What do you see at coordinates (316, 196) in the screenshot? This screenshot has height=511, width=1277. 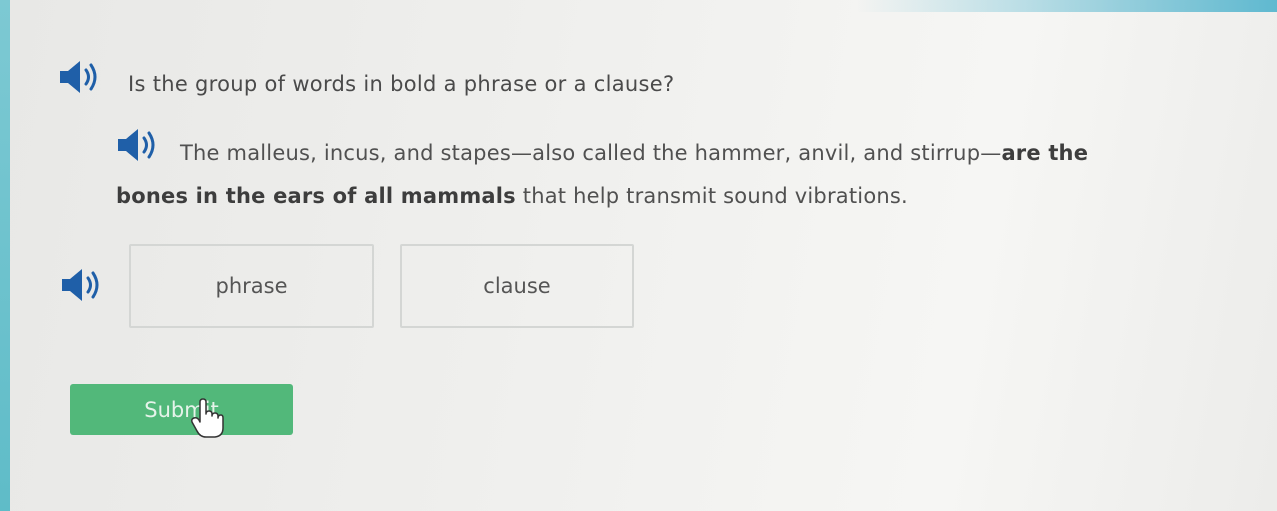 I see `passage-bold-text: bones in the ears of all mammals` at bounding box center [316, 196].